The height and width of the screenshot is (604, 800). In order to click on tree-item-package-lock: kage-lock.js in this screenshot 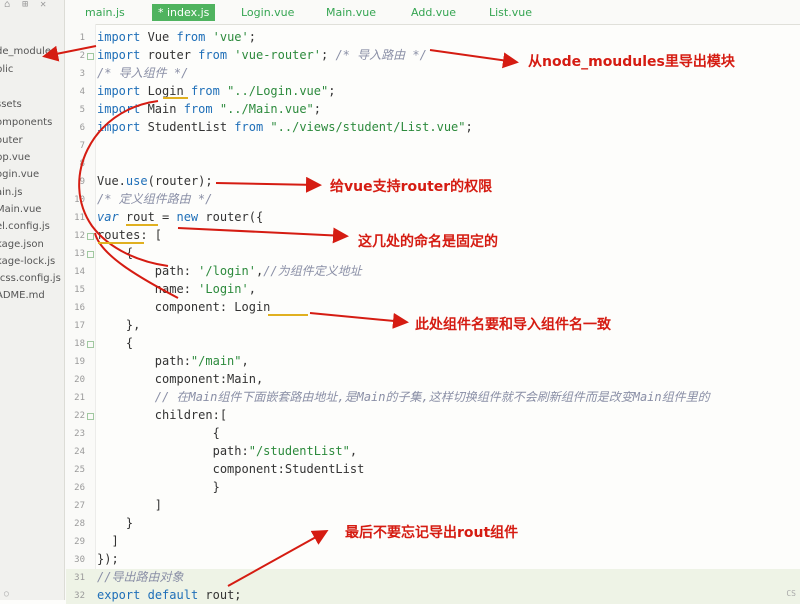, I will do `click(27, 261)`.